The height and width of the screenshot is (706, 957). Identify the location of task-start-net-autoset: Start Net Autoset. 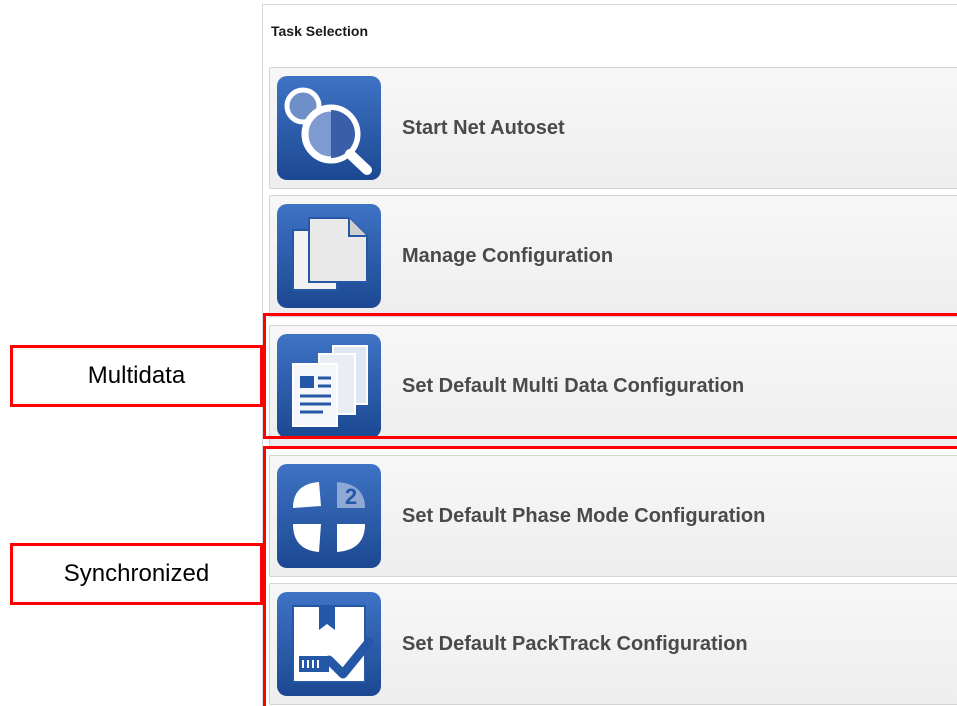
(613, 128).